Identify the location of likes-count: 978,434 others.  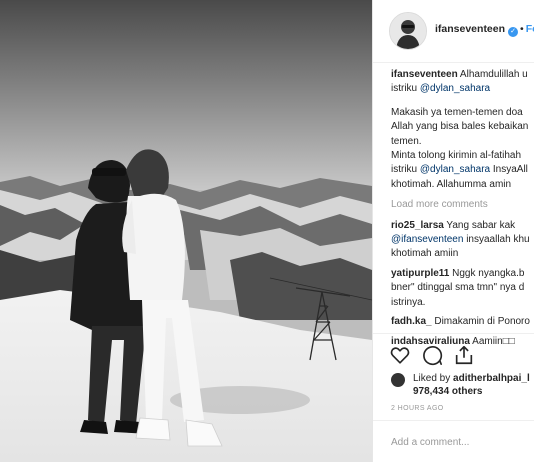
(471, 391).